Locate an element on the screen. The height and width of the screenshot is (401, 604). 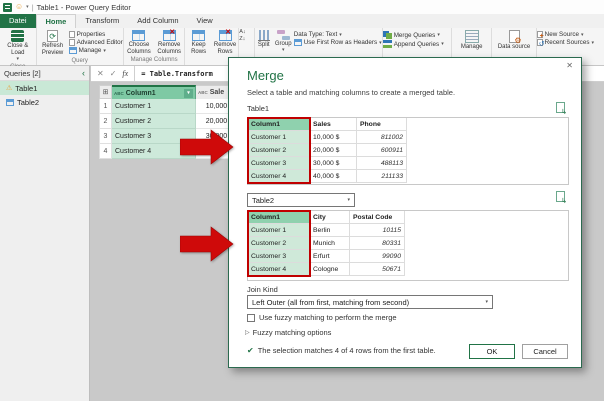
table1-cell: 211133 is located at coordinates (382, 176).